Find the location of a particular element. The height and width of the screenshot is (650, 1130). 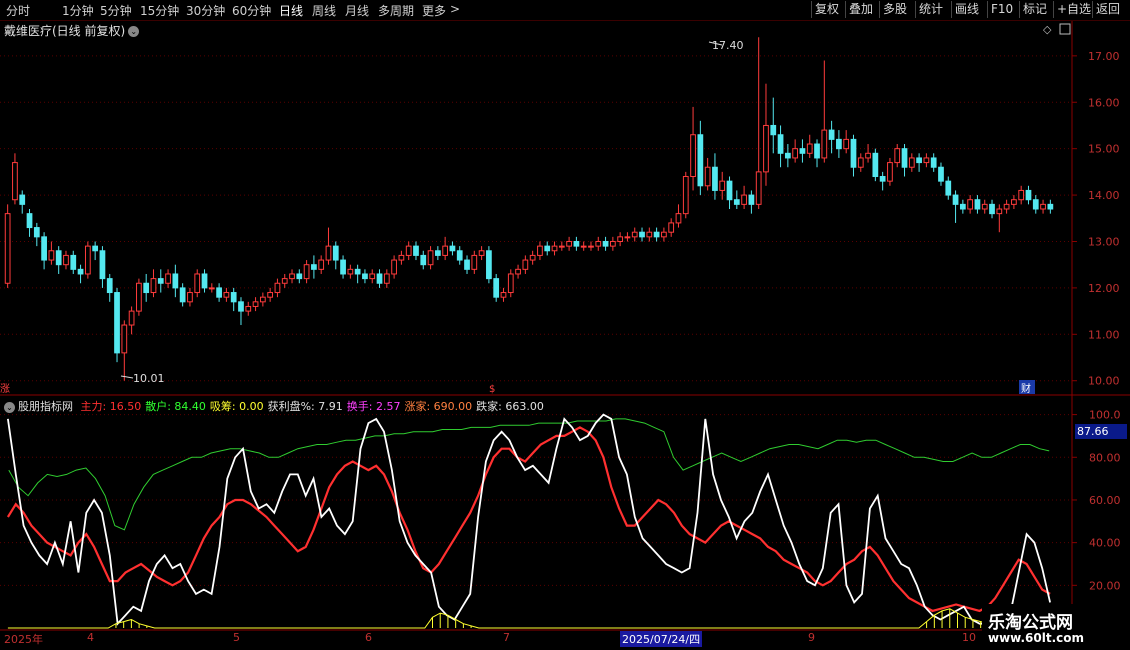

indicator-dropdown-icon: ⌄ is located at coordinates (9, 407).